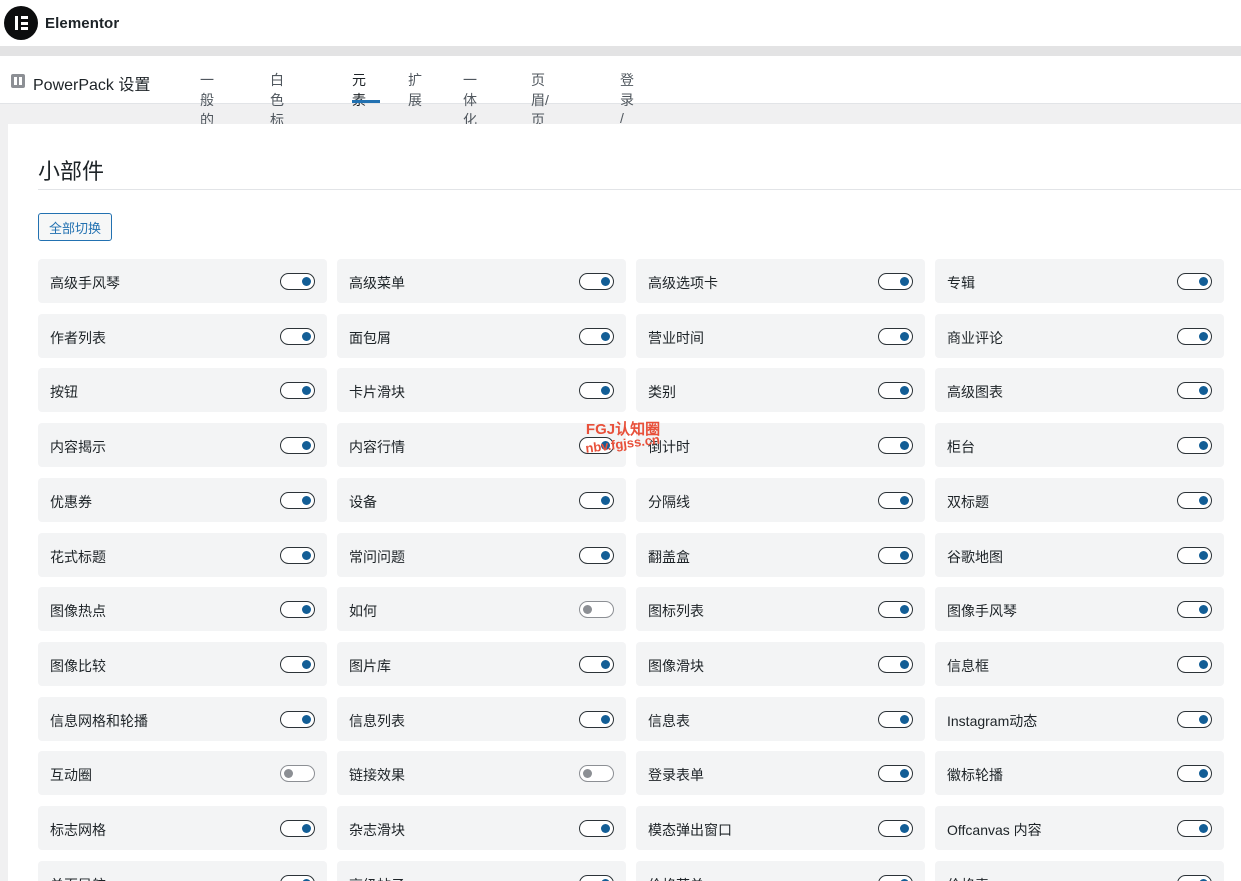  What do you see at coordinates (78, 830) in the screenshot?
I see `widget-label: 标志网格` at bounding box center [78, 830].